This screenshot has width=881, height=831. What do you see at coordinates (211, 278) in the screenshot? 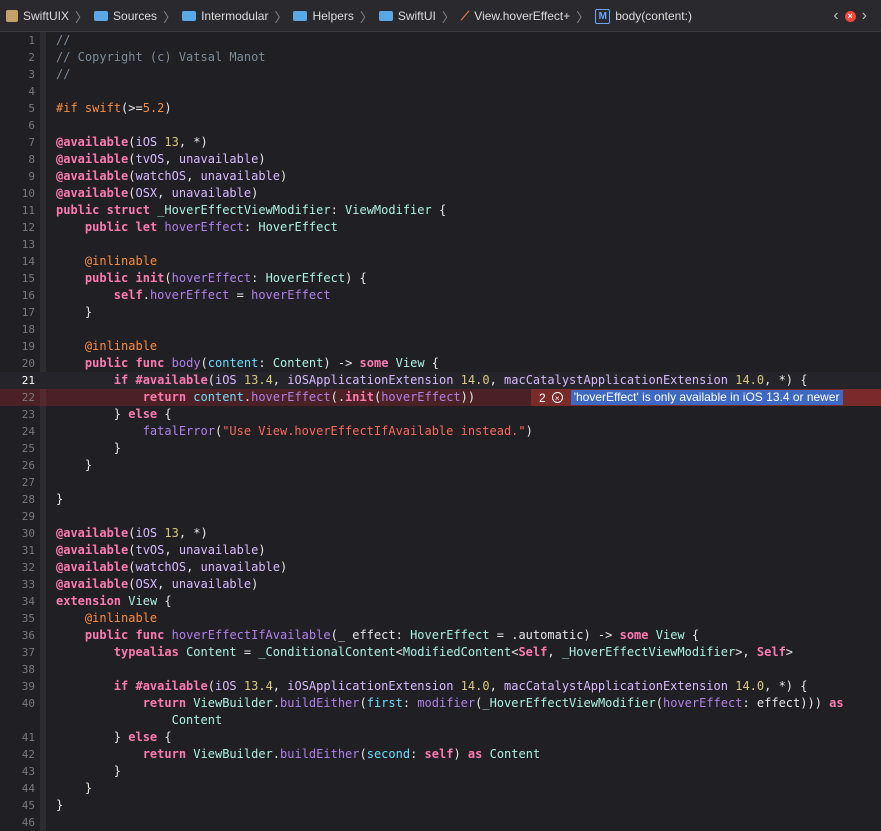
I see `code-text: public init(hoverEffect: HoverEffect) {` at bounding box center [211, 278].